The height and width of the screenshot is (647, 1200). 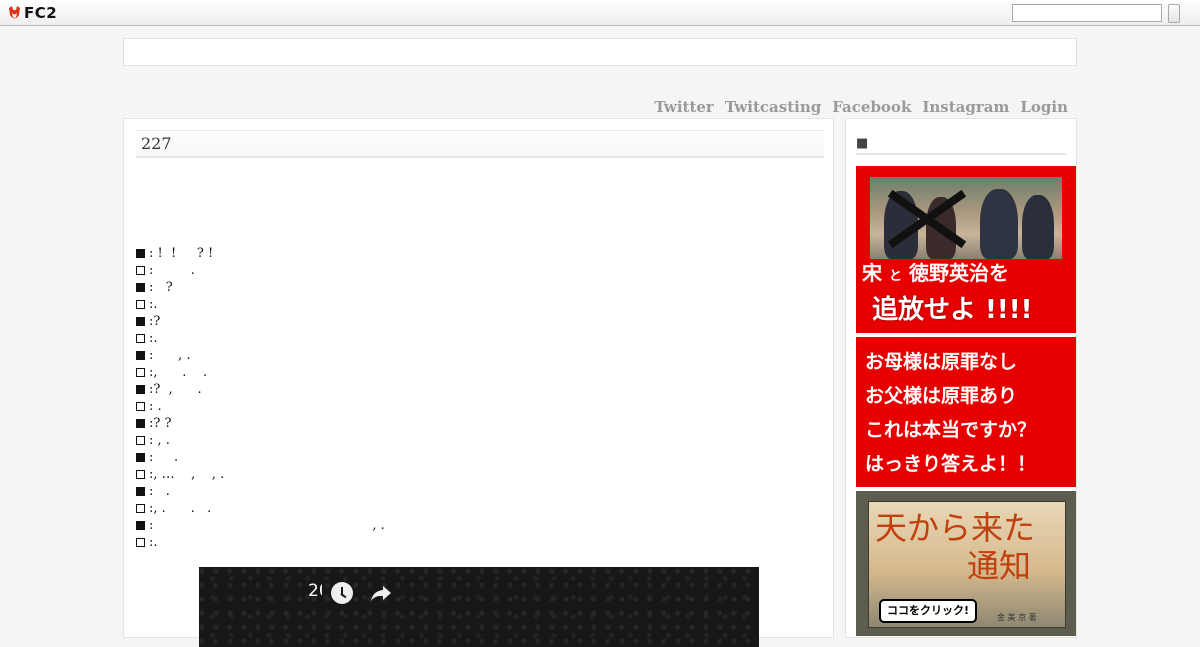 What do you see at coordinates (41, 13) in the screenshot?
I see `fc2-logo-text: FC2` at bounding box center [41, 13].